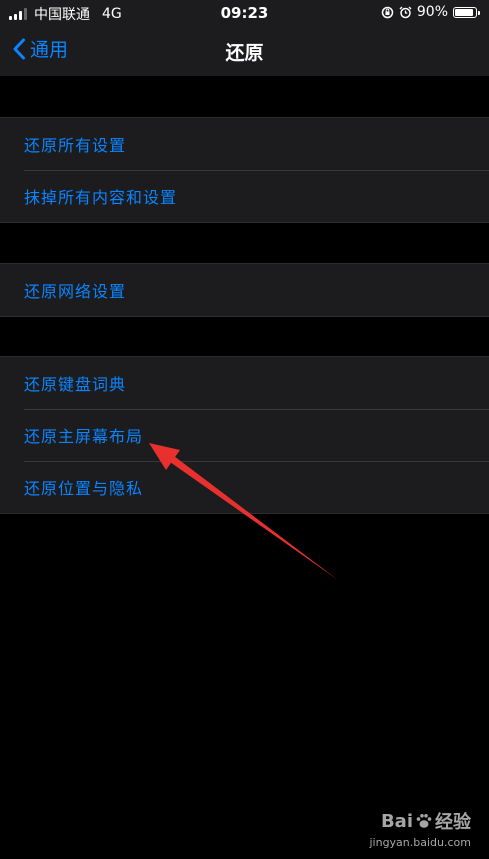 This screenshot has height=859, width=489. Describe the element at coordinates (424, 821) in the screenshot. I see `paw-icon` at that location.